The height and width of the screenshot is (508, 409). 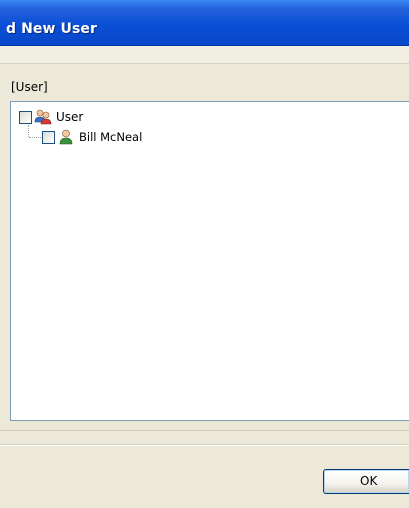 I want to click on tree-node-user-label: User, so click(x=70, y=117).